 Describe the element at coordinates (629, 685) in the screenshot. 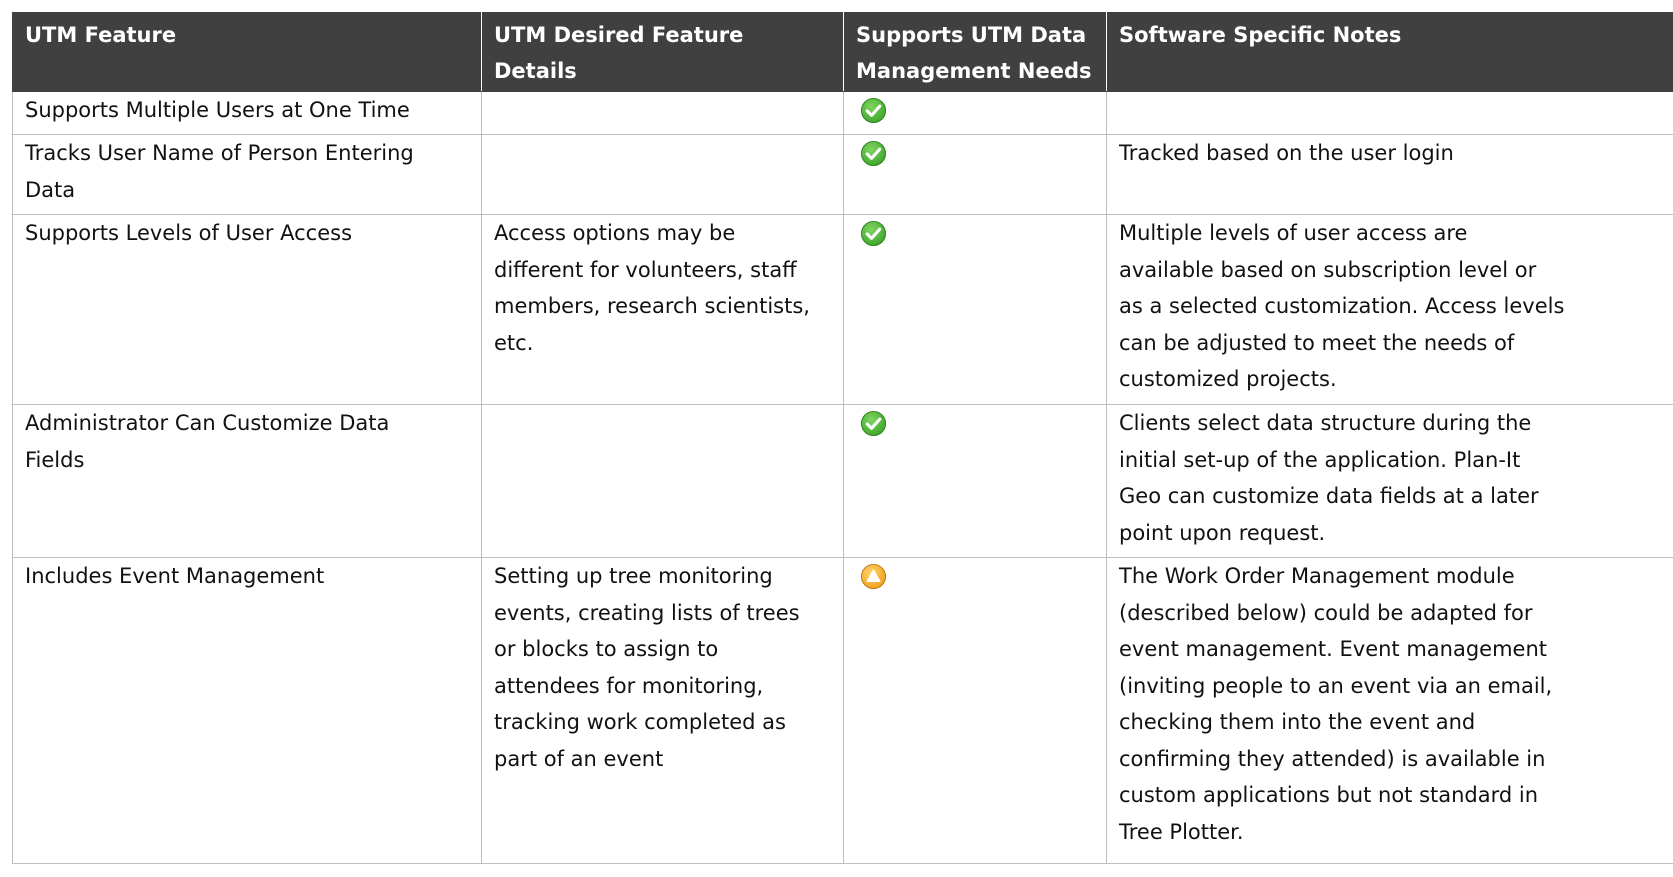

I see `cell-text-line: attendees for monitoring,` at that location.